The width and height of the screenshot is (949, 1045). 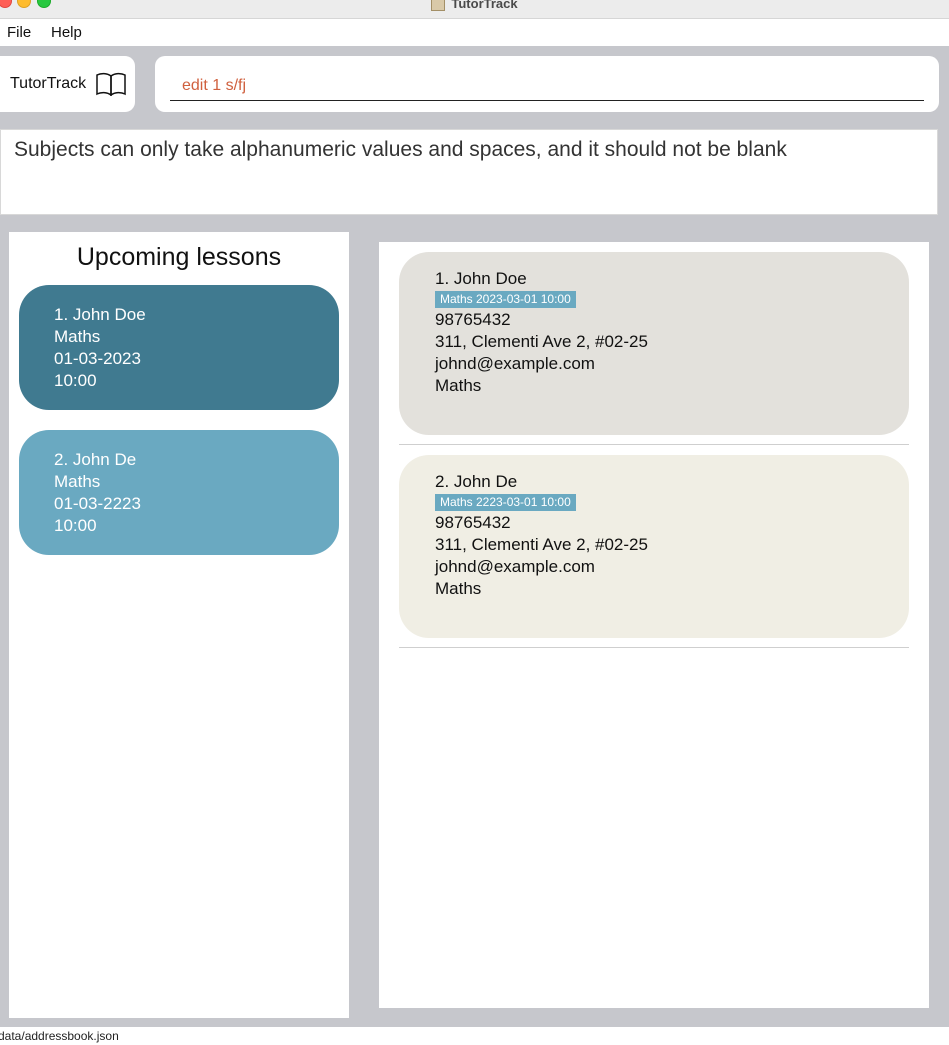 What do you see at coordinates (19, 32) in the screenshot?
I see `menu-file: File` at bounding box center [19, 32].